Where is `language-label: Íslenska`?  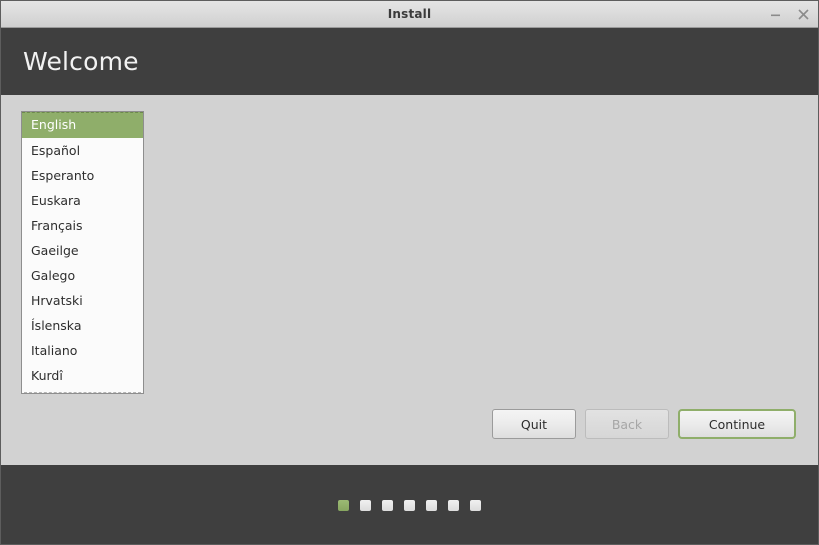 language-label: Íslenska is located at coordinates (56, 325).